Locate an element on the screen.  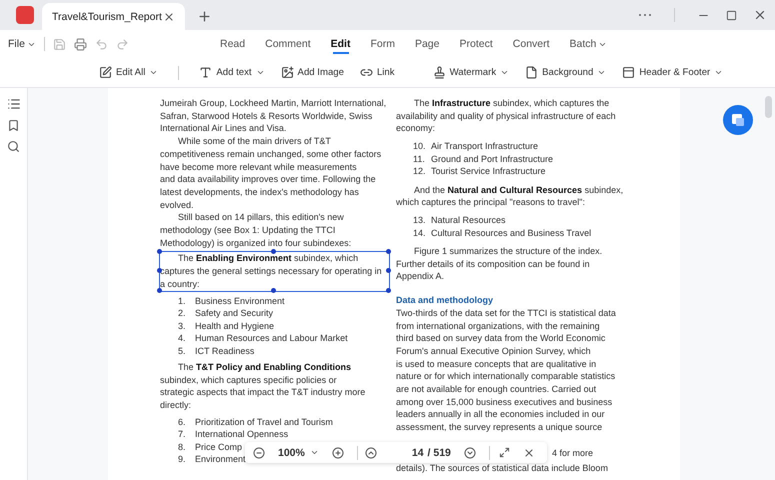
menu-tab: Convert is located at coordinates (531, 44).